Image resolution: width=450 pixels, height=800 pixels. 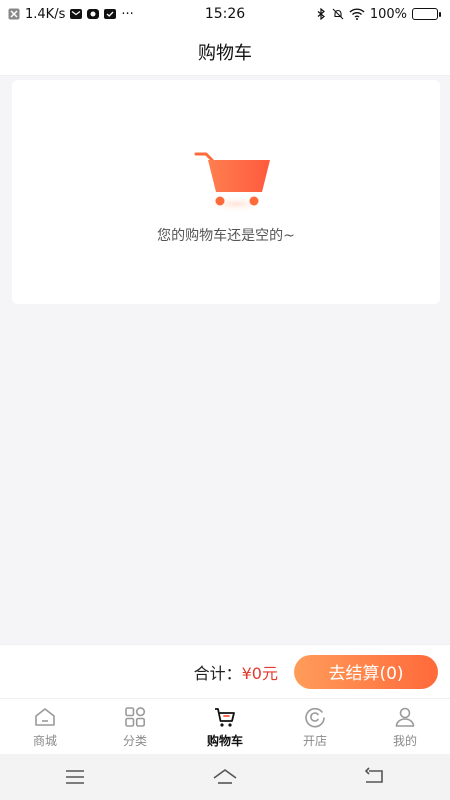 What do you see at coordinates (375, 777) in the screenshot?
I see `back-icon` at bounding box center [375, 777].